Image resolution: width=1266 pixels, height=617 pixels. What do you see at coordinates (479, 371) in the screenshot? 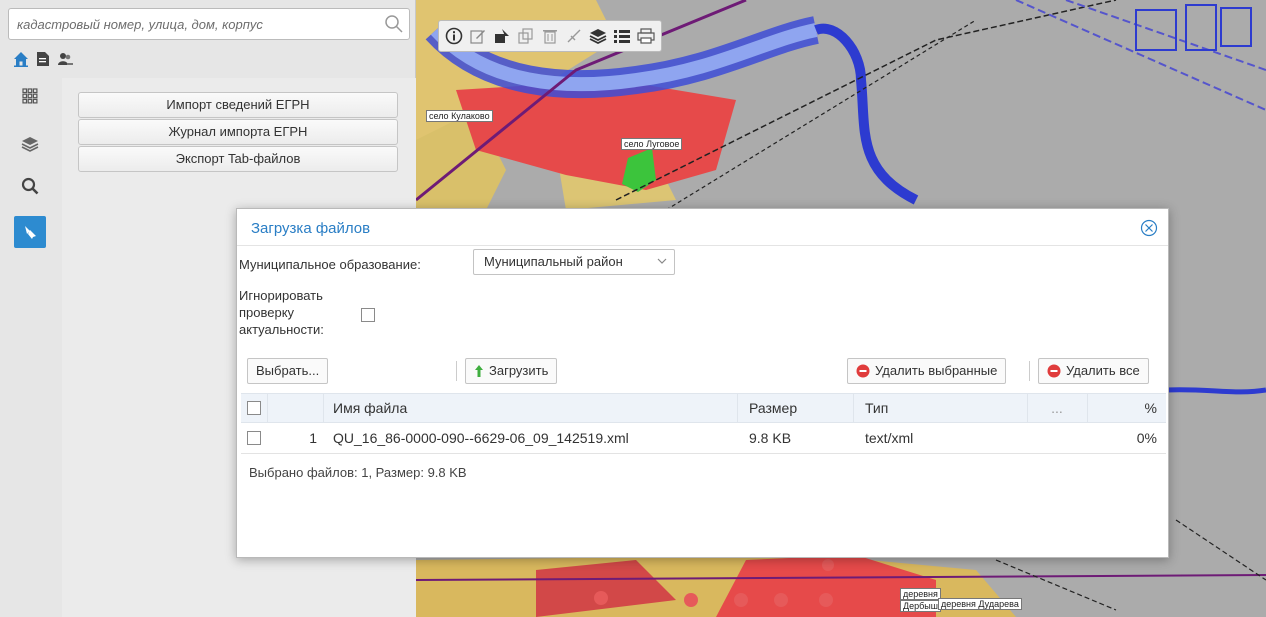
I see `arrow-up-icon` at bounding box center [479, 371].